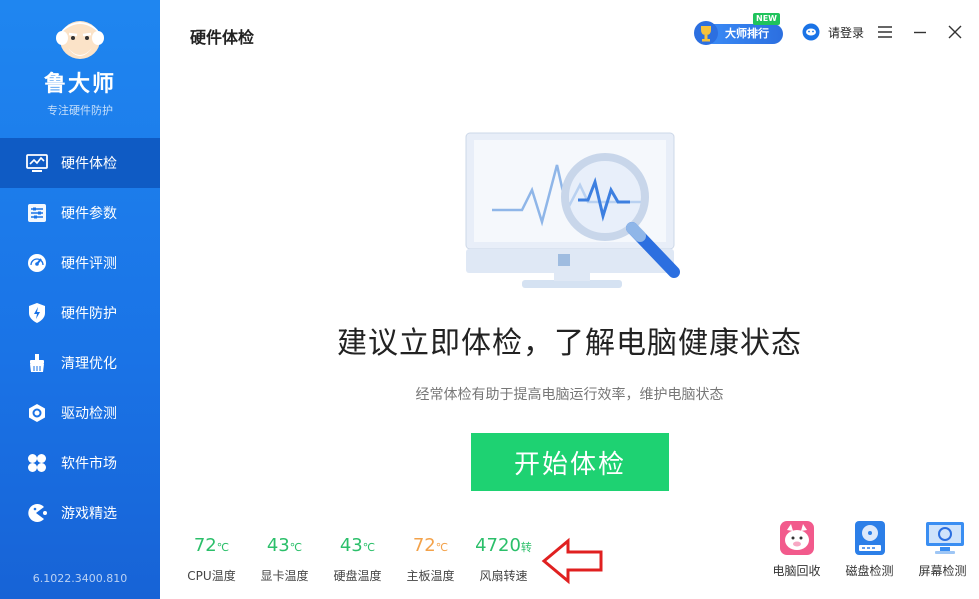 The image size is (979, 599). I want to click on tool-label: 磁盘检测, so click(869, 571).